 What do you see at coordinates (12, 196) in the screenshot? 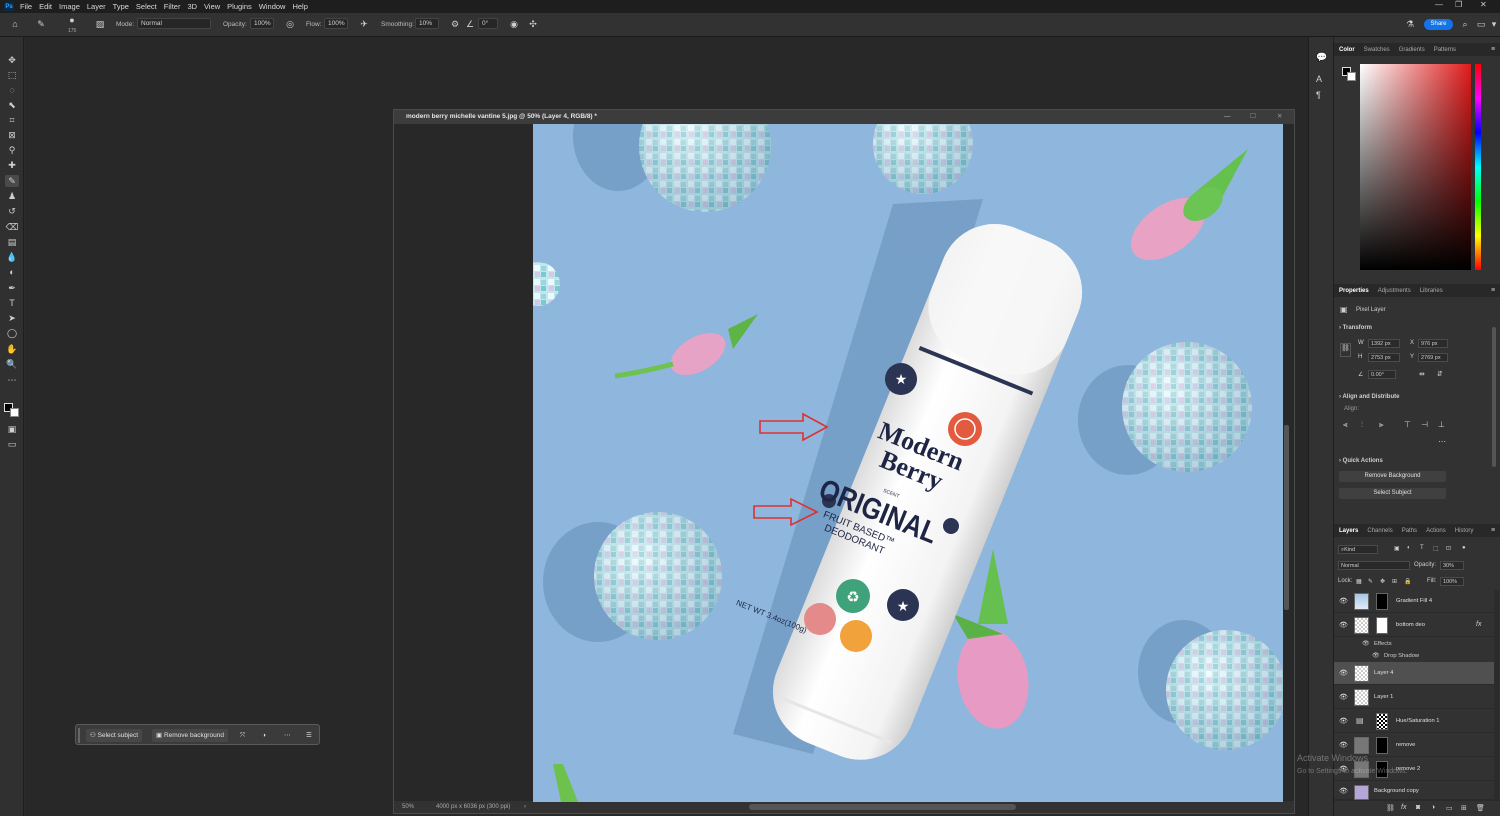
I see `clone-stamp-tool-icon: ♟` at bounding box center [12, 196].